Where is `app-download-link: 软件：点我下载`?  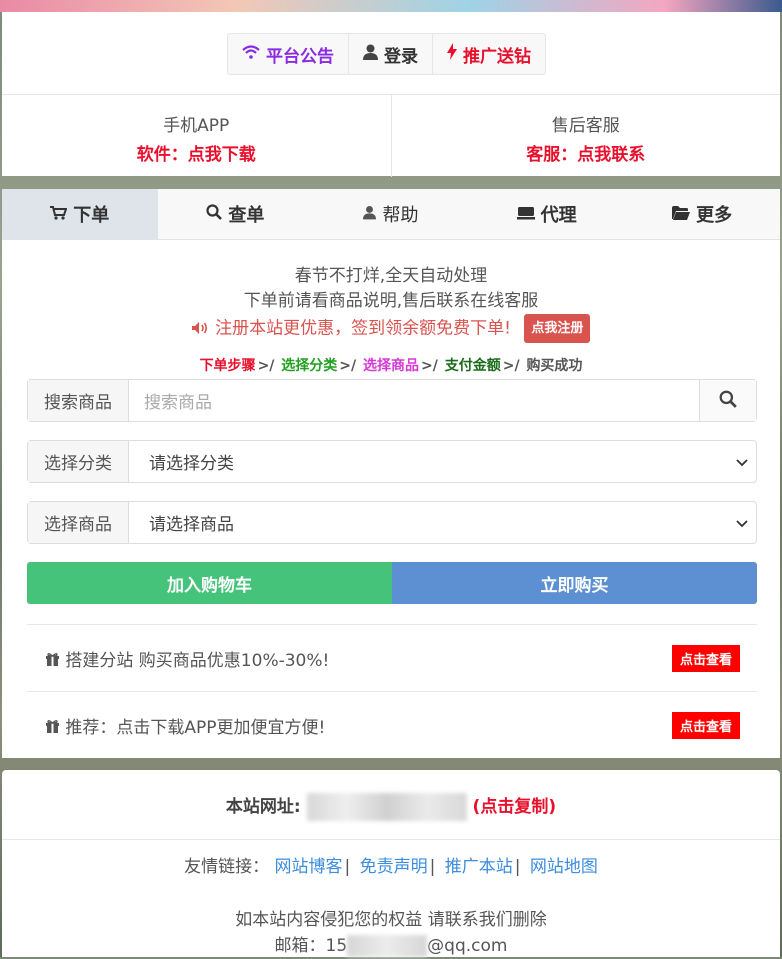 app-download-link: 软件：点我下载 is located at coordinates (196, 152).